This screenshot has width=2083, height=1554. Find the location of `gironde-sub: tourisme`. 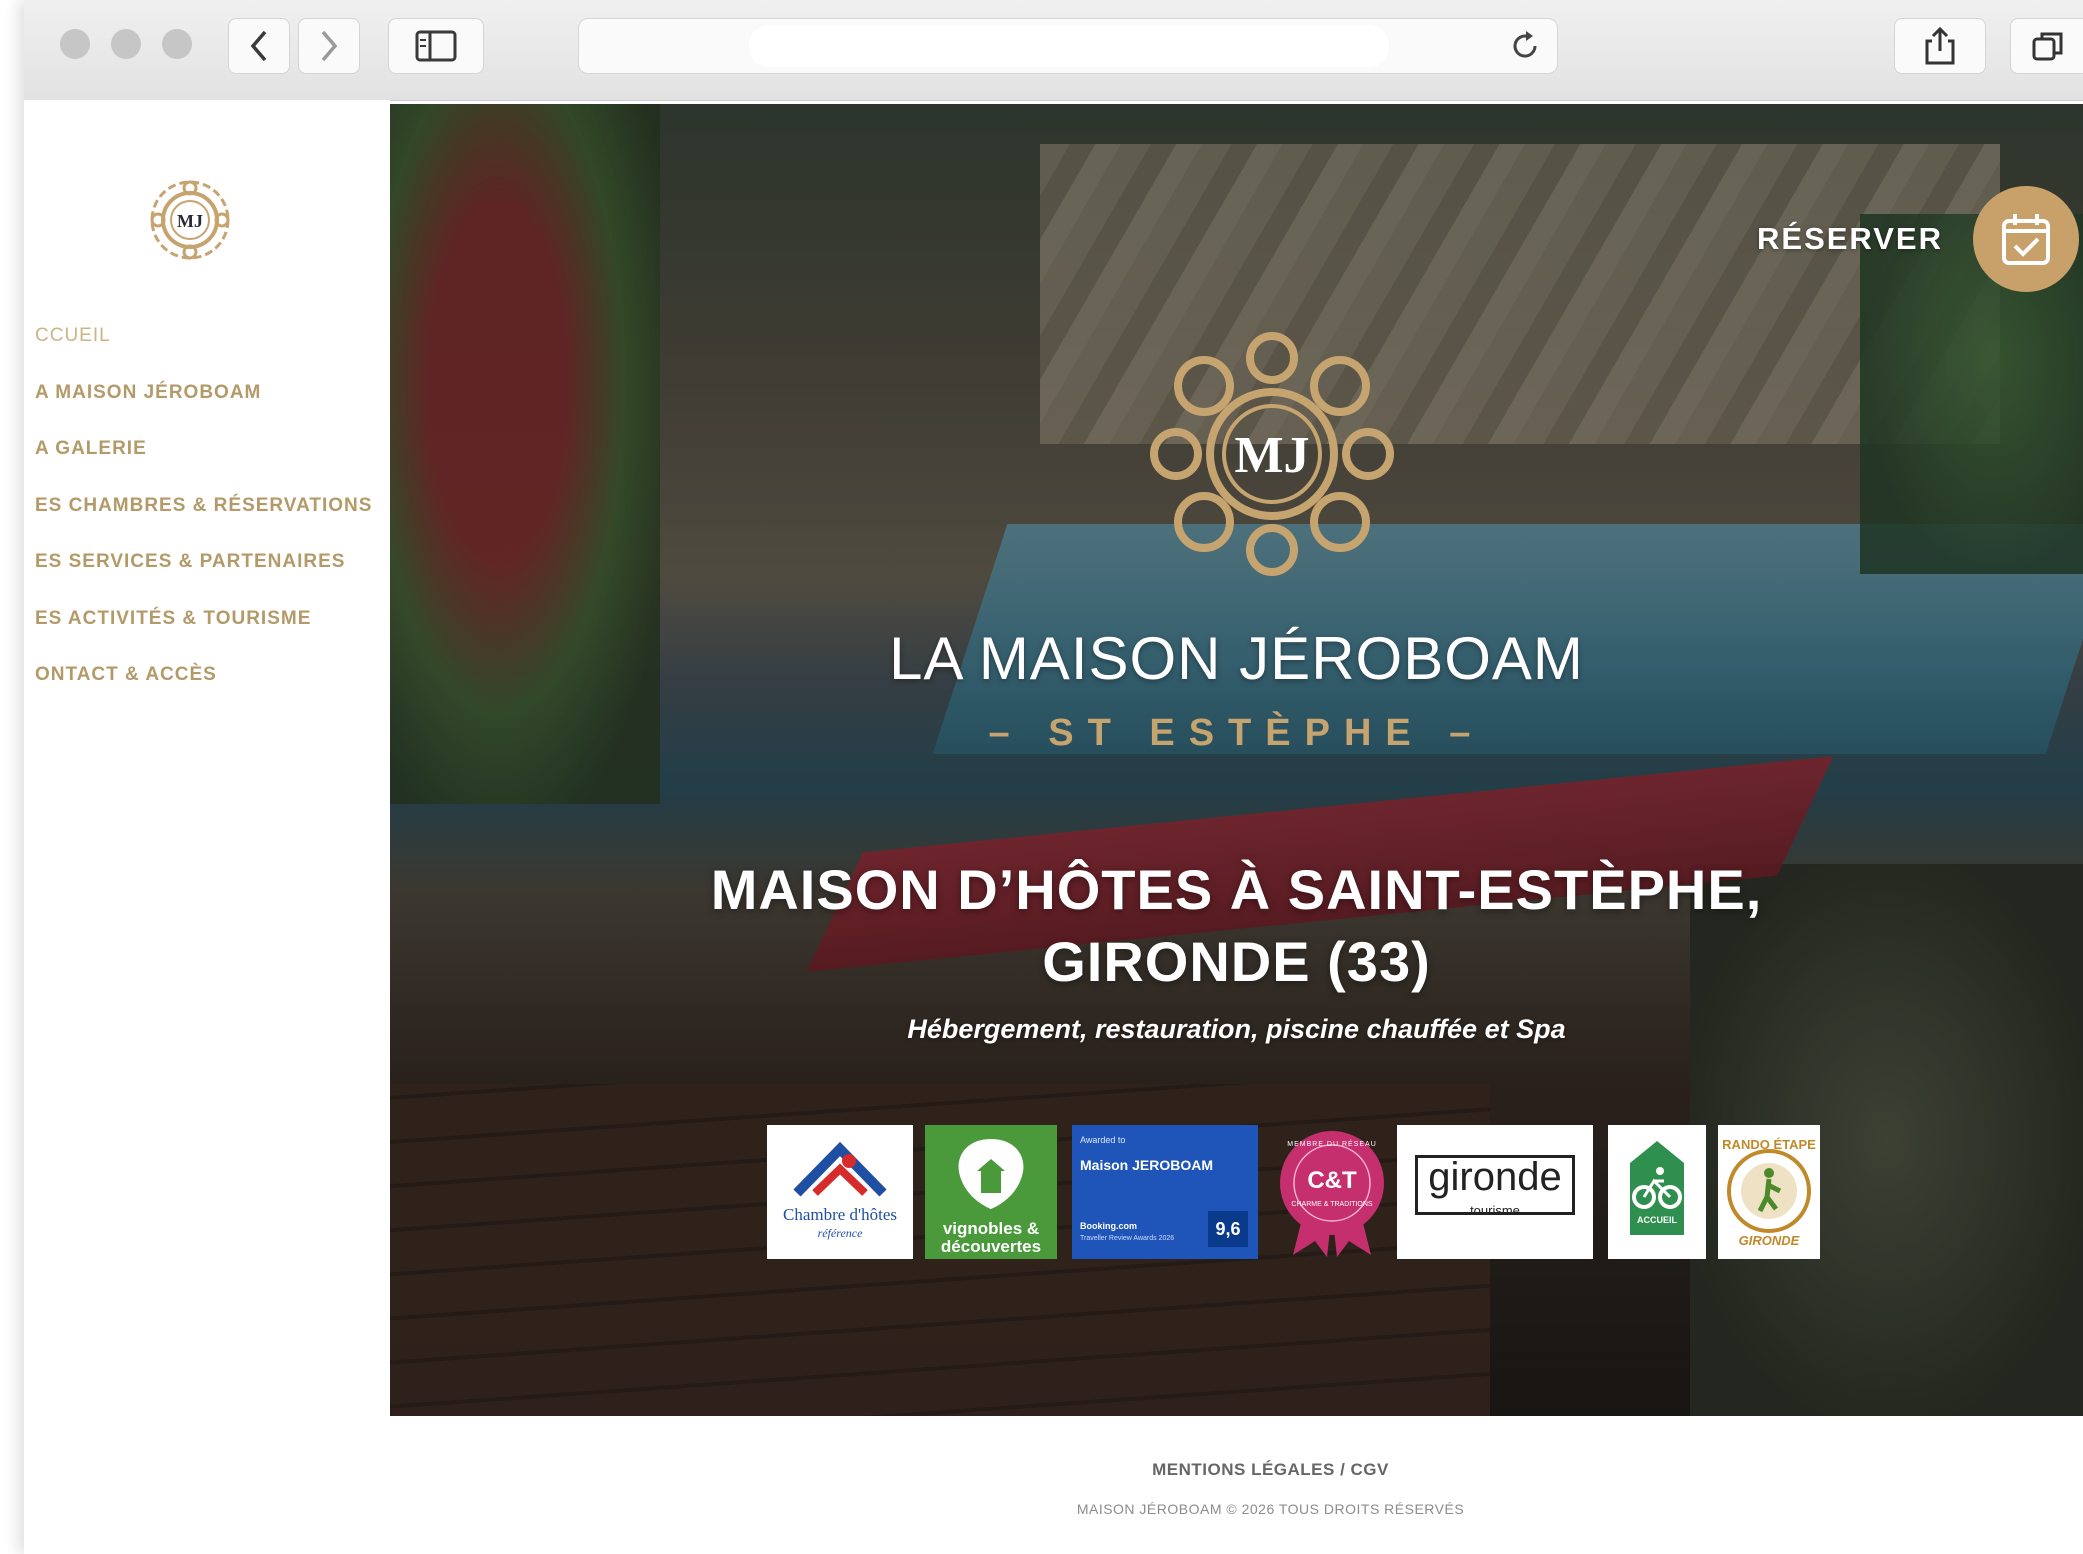

gironde-sub: tourisme is located at coordinates (1495, 1210).